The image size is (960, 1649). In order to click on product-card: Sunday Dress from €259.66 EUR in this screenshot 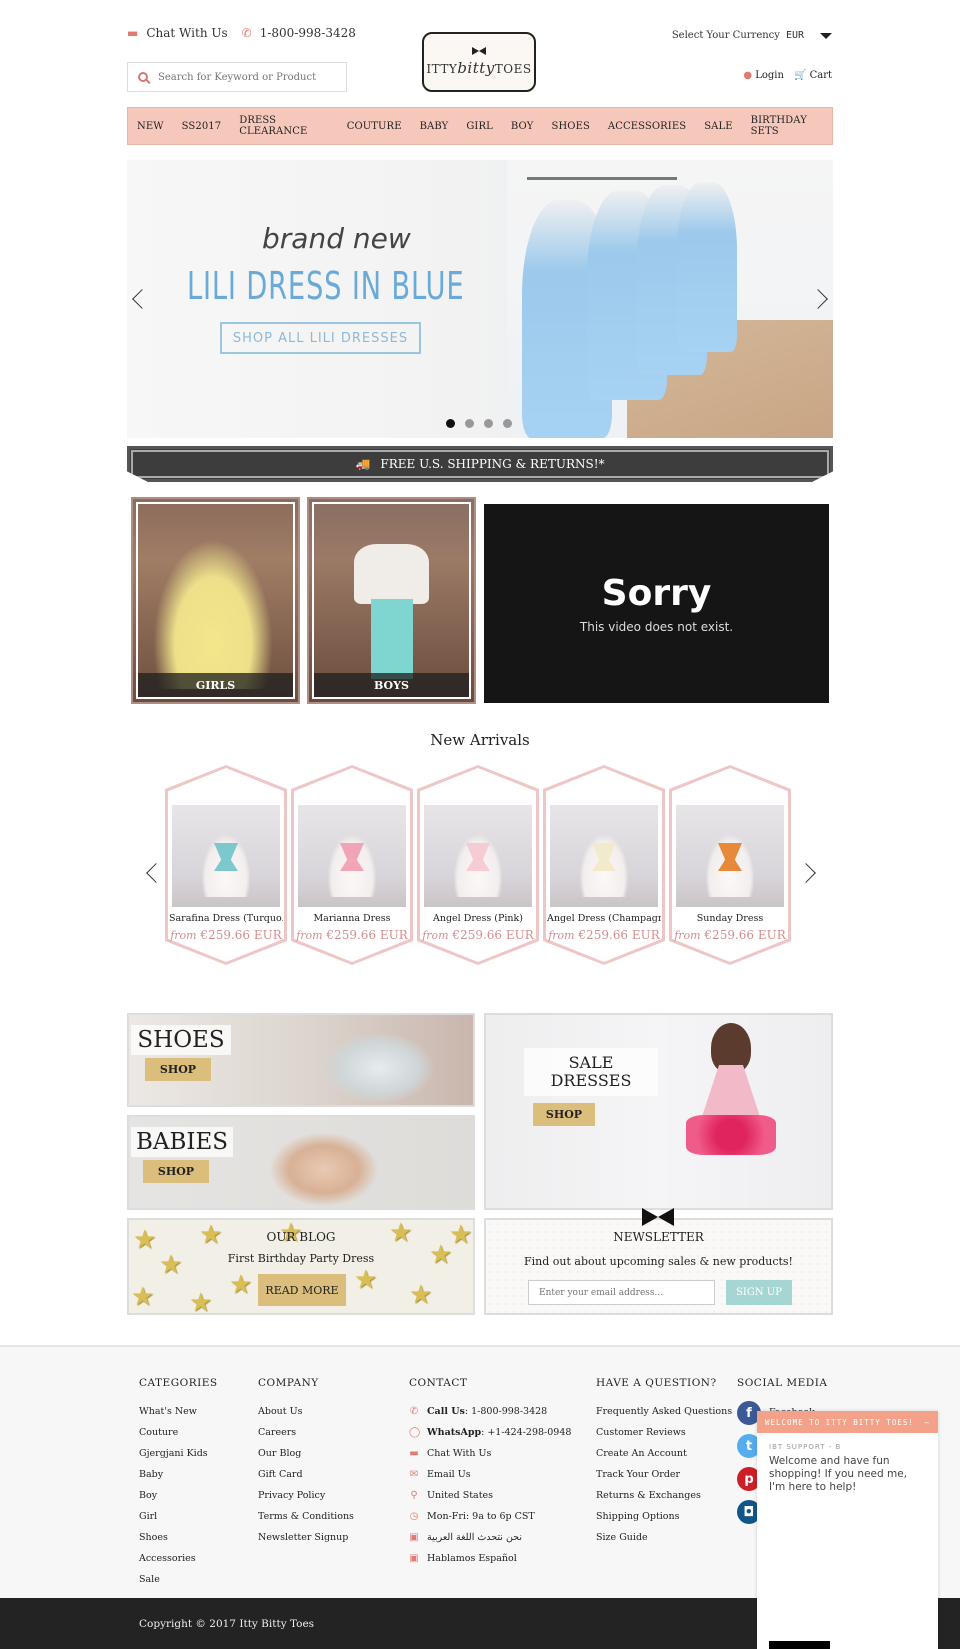, I will do `click(730, 865)`.